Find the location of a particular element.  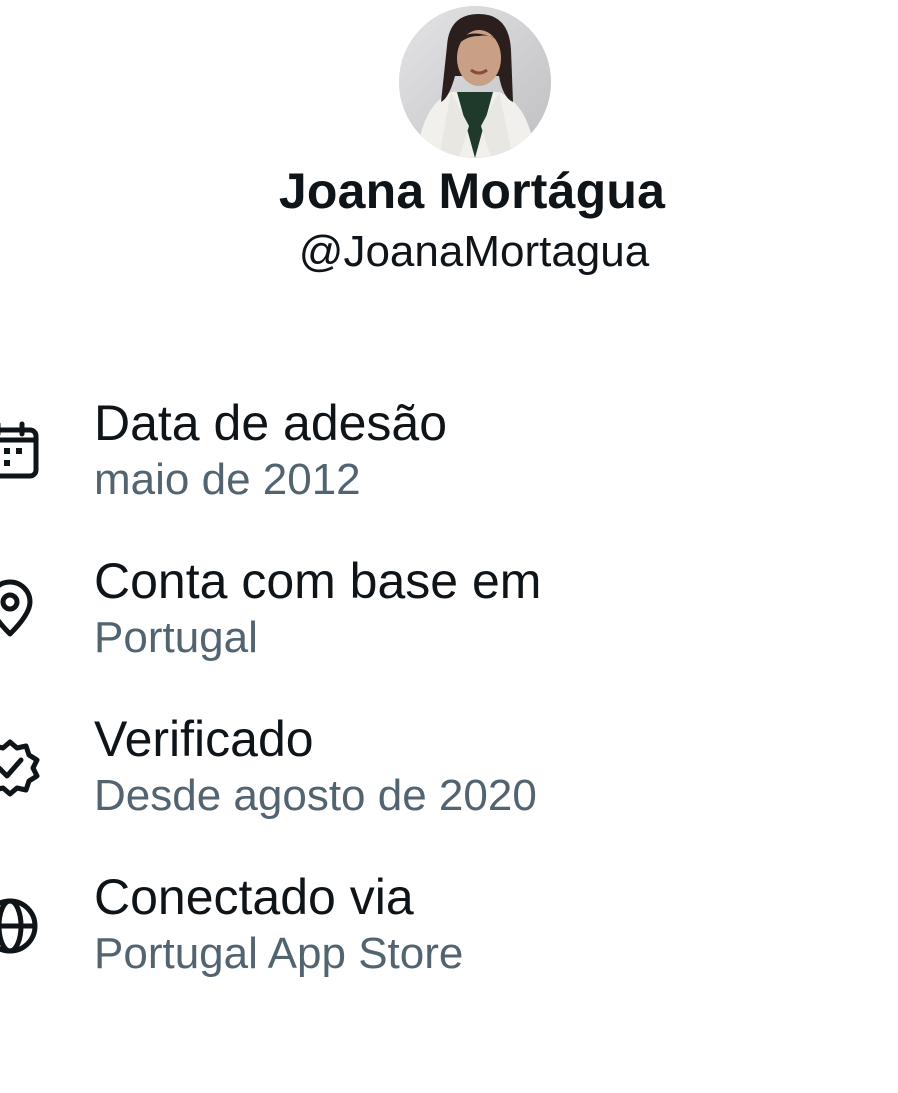

avatar-photo is located at coordinates (475, 82).